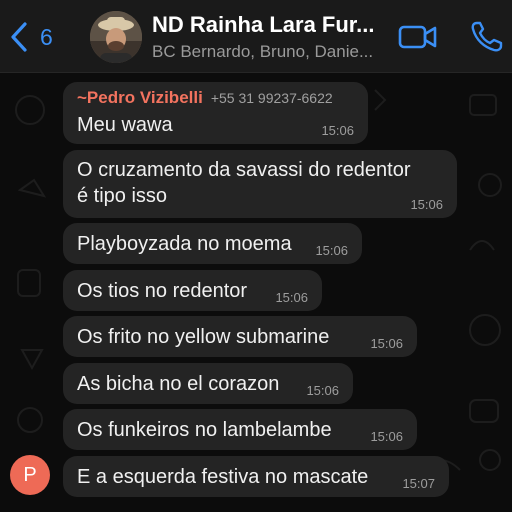  I want to click on sender-avatar-initial: P, so click(30, 474).